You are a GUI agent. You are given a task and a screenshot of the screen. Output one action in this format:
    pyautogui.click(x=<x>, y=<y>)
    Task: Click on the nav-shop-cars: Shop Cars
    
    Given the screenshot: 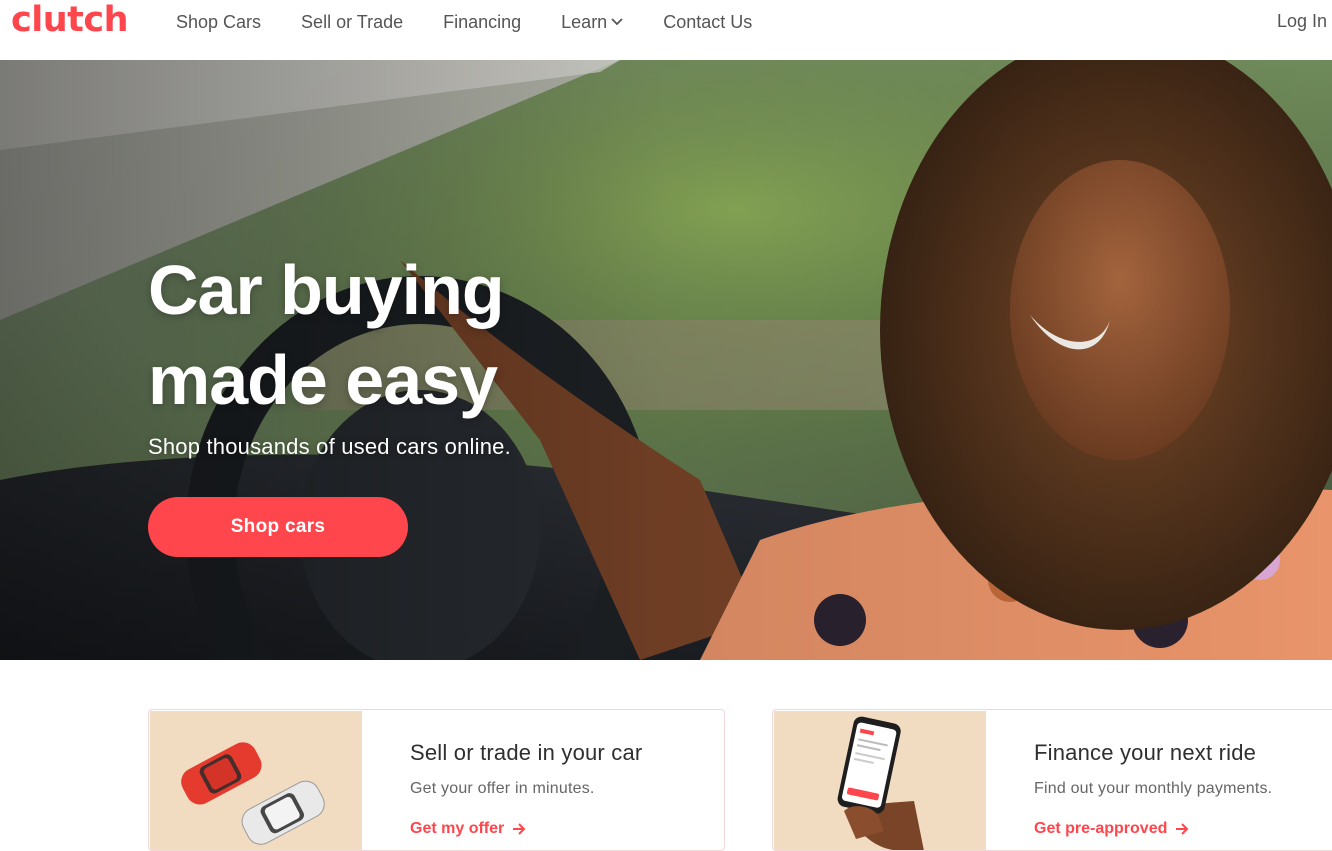 What is the action you would take?
    pyautogui.click(x=218, y=22)
    